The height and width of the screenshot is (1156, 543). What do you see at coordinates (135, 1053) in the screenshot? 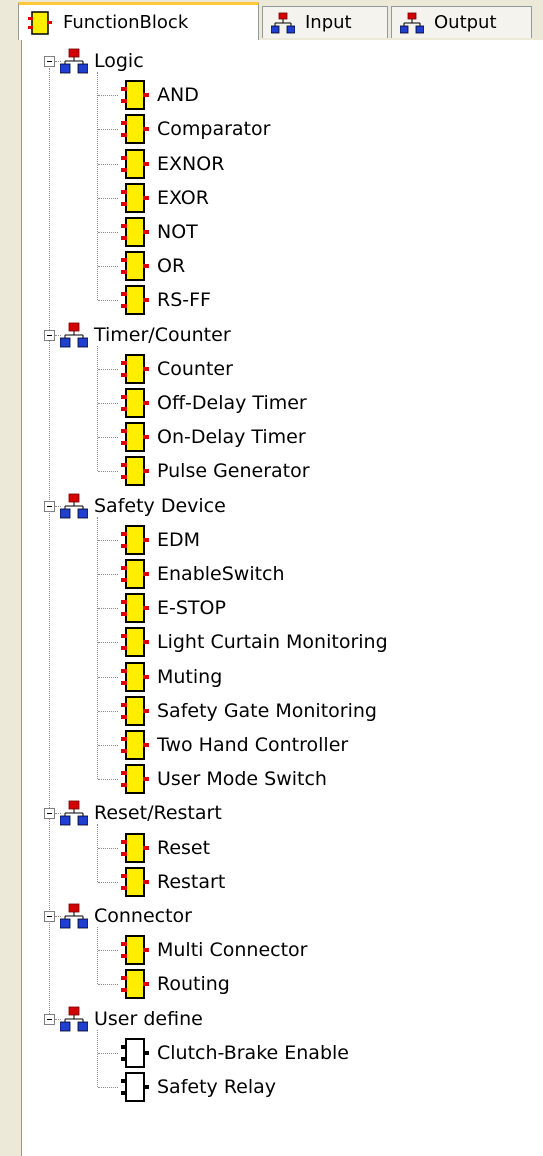
I see `user-block-icon` at bounding box center [135, 1053].